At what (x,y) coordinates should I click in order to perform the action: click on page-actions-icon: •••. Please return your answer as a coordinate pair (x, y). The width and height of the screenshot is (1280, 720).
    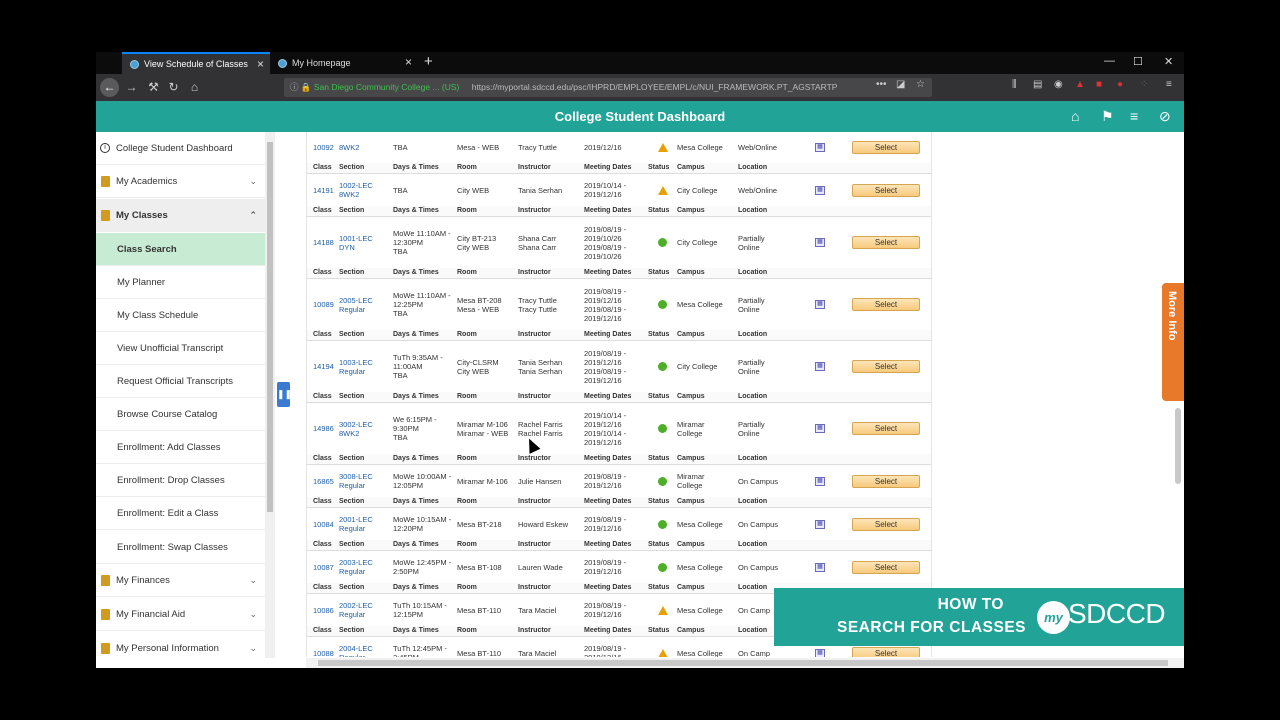
    Looking at the image, I should click on (881, 84).